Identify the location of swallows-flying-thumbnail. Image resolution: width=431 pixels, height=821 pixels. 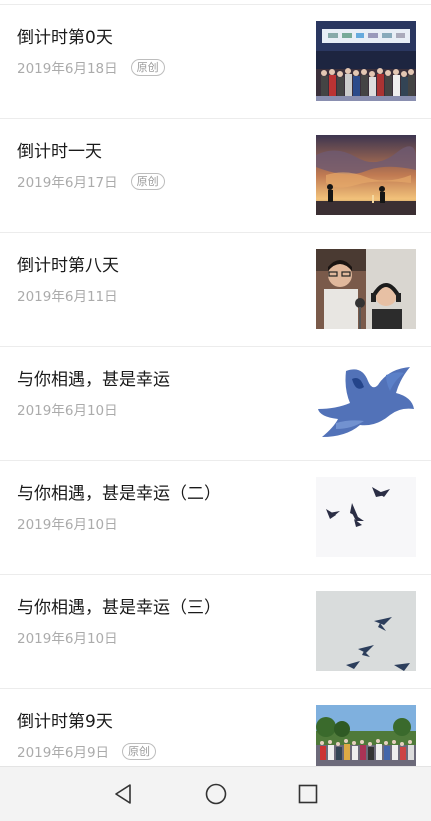
(366, 517).